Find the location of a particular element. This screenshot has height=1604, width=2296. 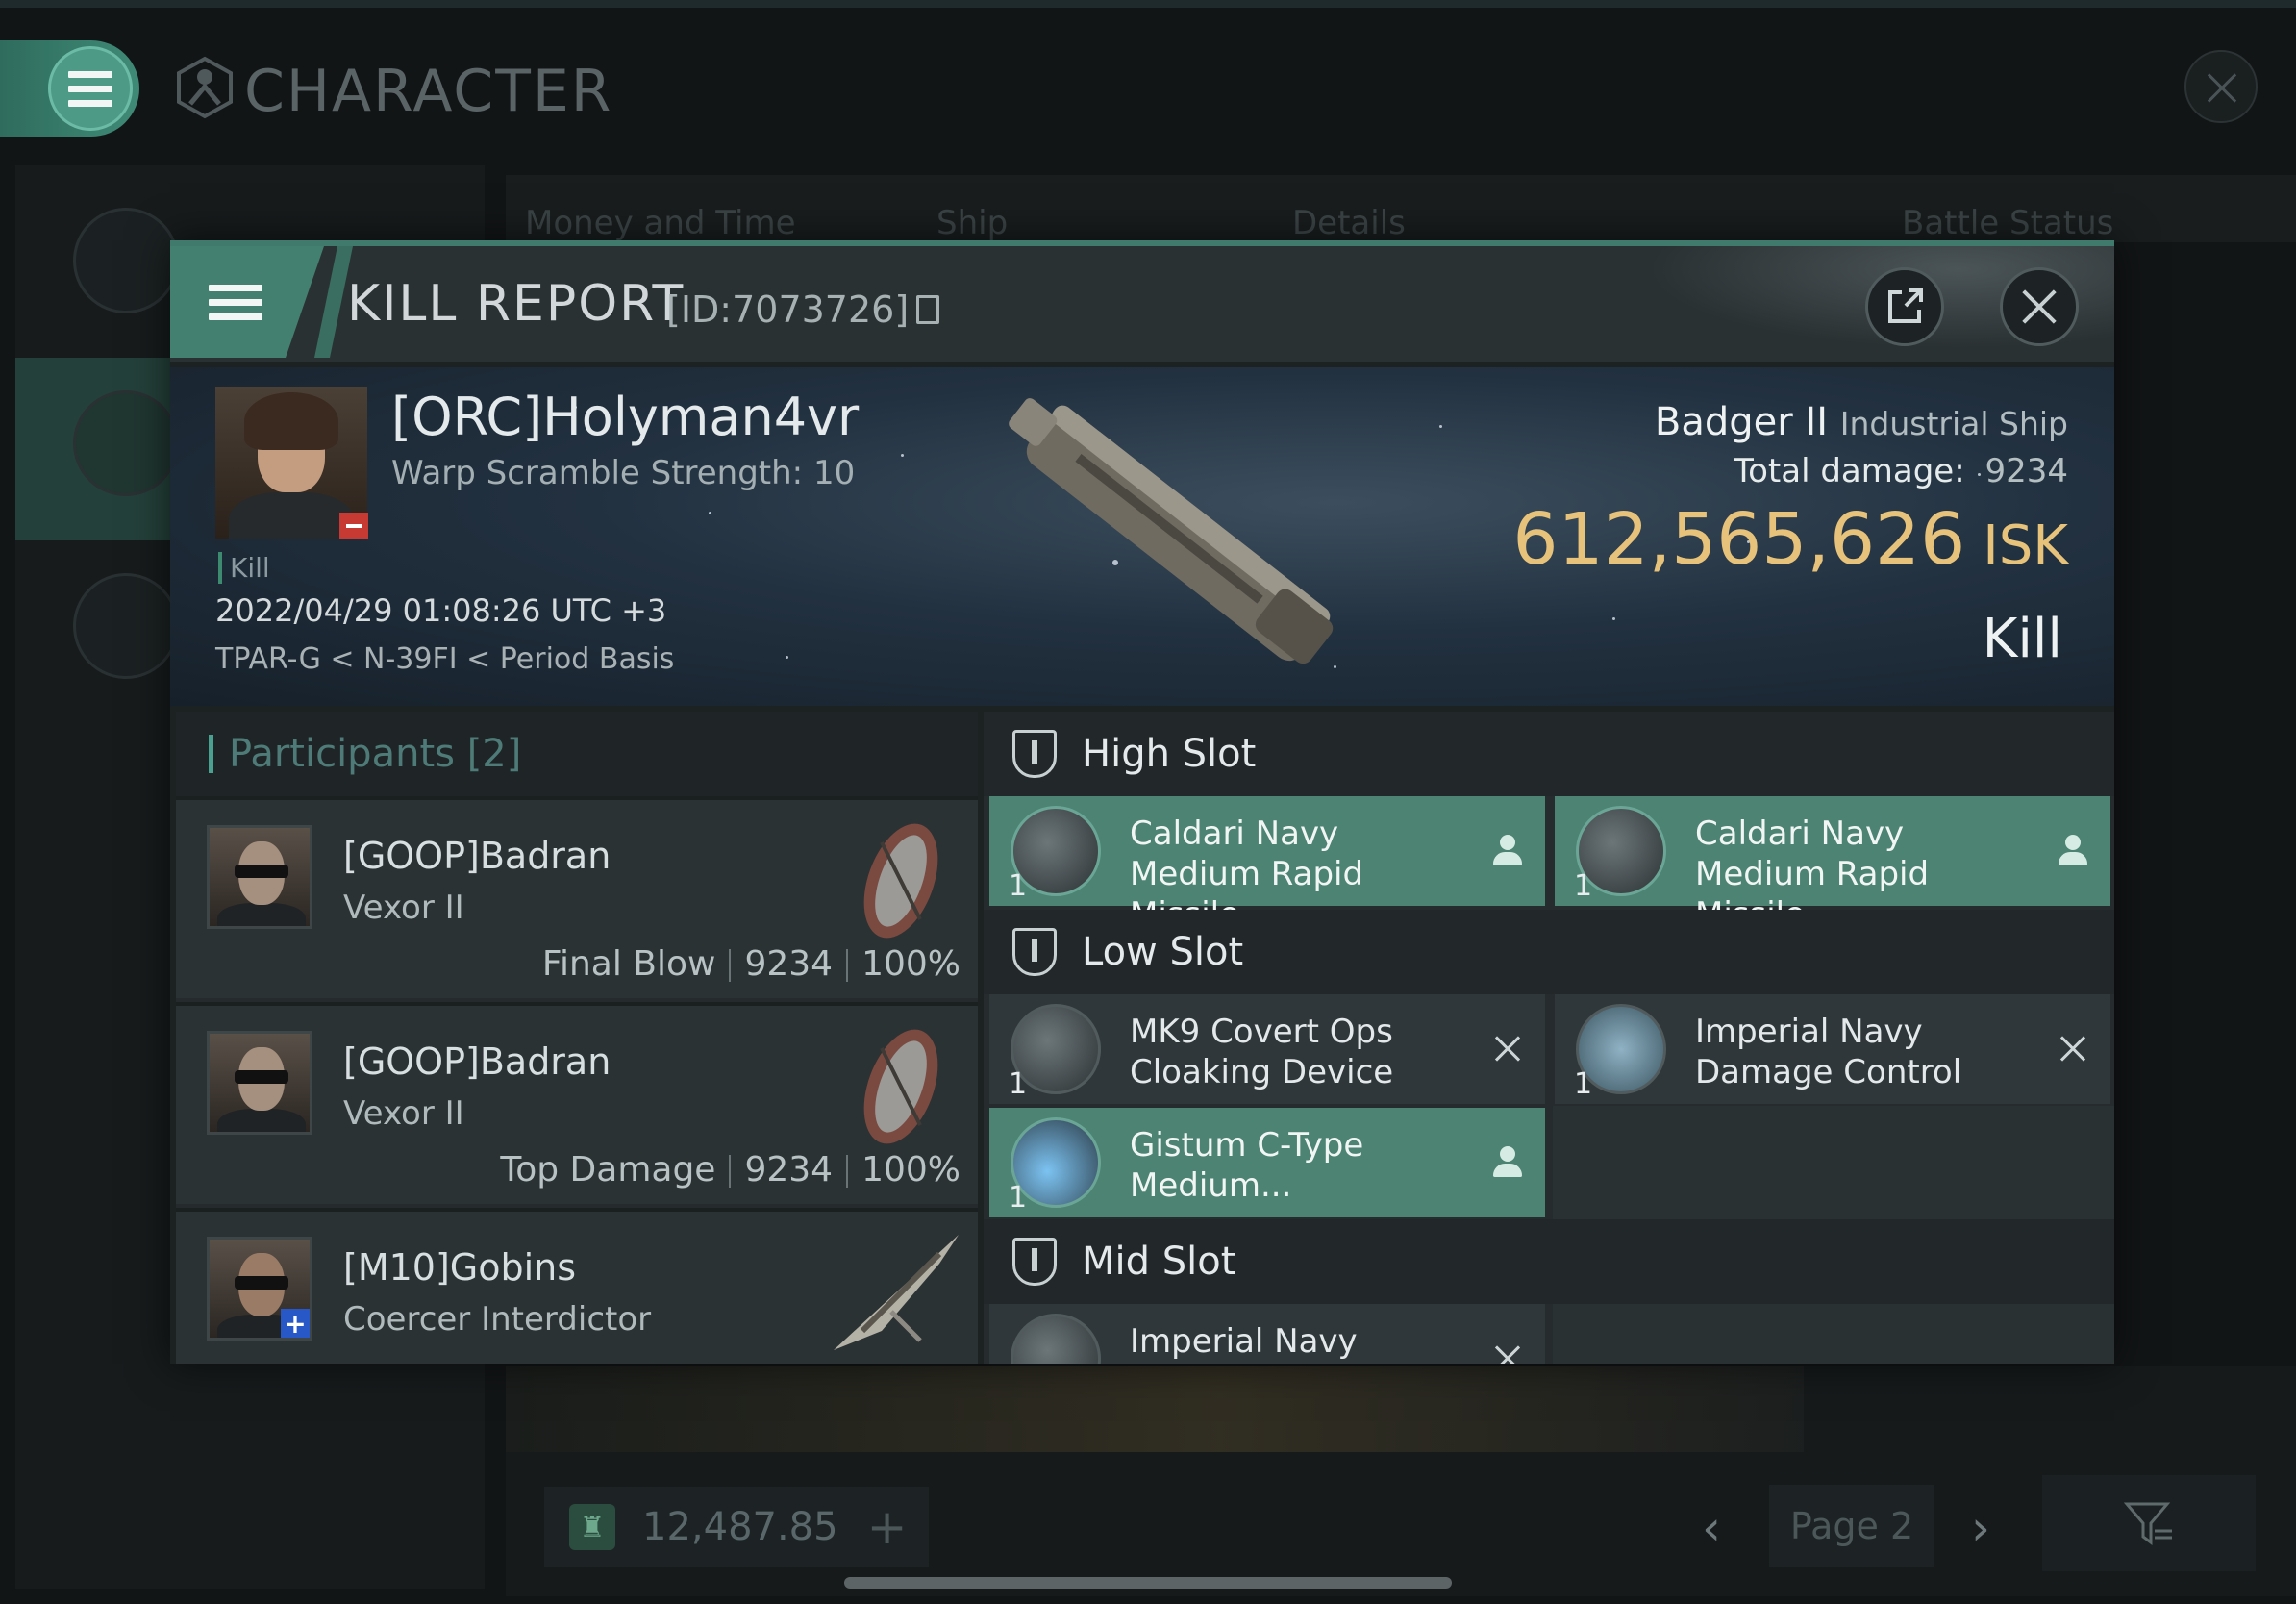

list-item-preview is located at coordinates (1155, 1409).